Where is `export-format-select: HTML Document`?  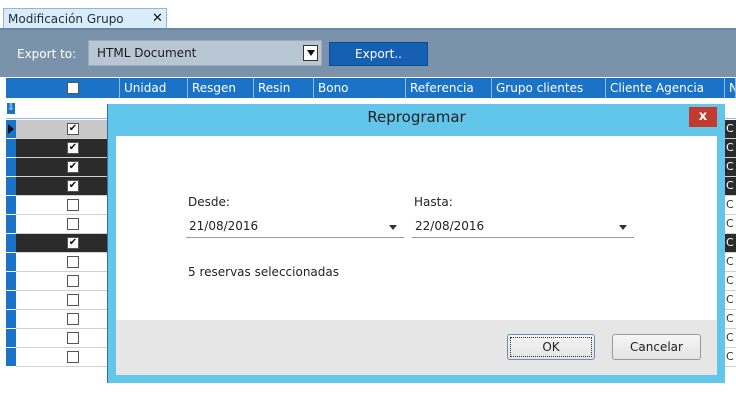
export-format-select: HTML Document is located at coordinates (205, 53).